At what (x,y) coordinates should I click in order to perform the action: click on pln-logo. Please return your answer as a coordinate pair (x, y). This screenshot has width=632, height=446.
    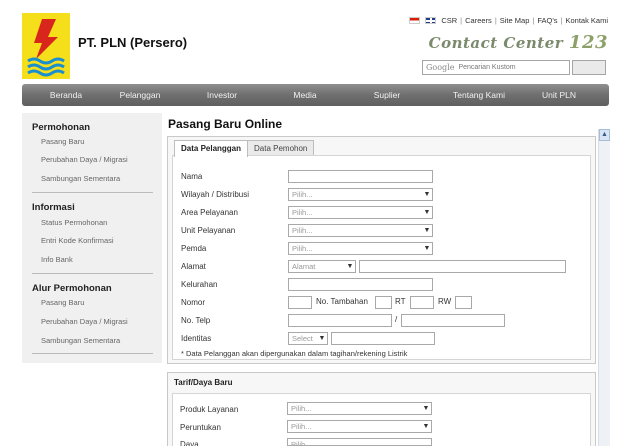
    Looking at the image, I should click on (46, 46).